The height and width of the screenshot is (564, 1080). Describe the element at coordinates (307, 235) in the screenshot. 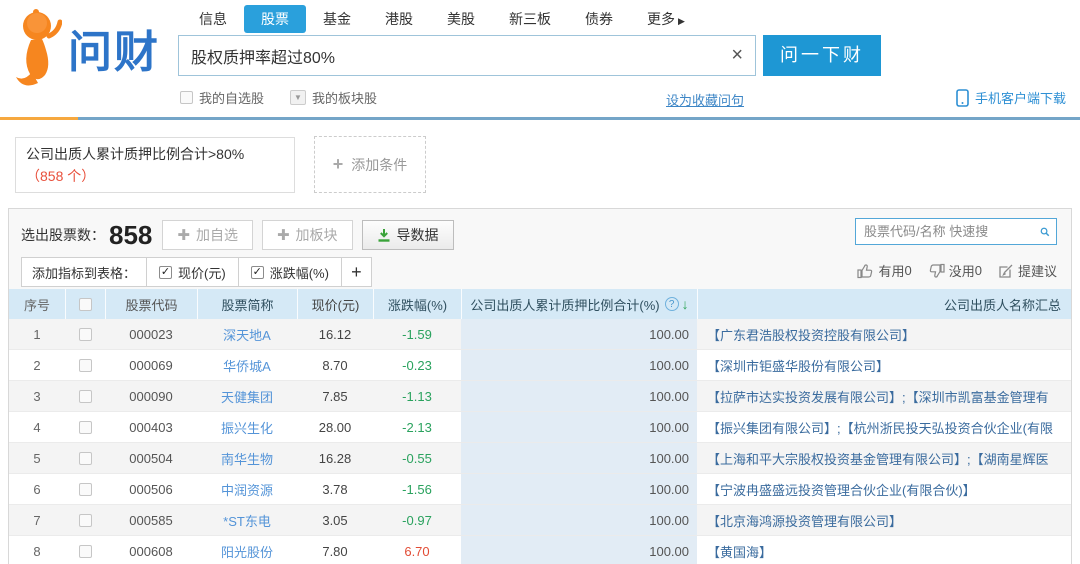

I see `add-sector-button: ✚ 加板块` at that location.